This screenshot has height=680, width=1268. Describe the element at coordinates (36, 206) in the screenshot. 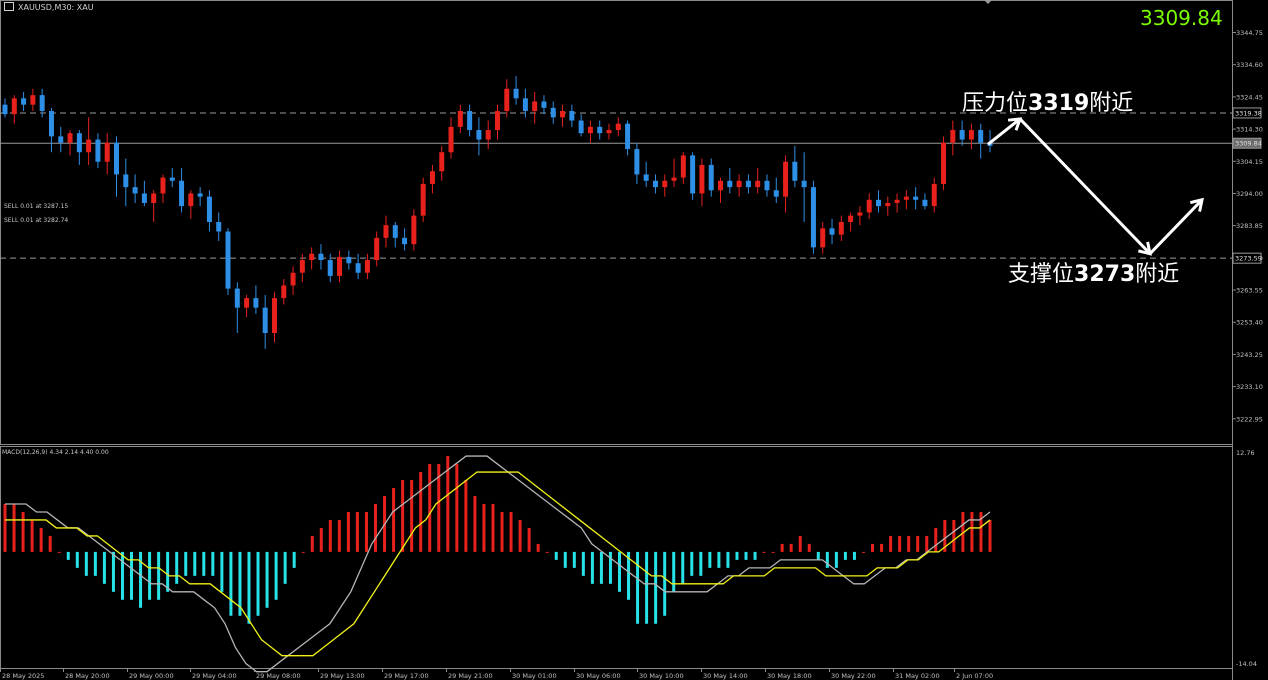

I see `order-label-1: SELL 0.01 at 3287.15` at that location.